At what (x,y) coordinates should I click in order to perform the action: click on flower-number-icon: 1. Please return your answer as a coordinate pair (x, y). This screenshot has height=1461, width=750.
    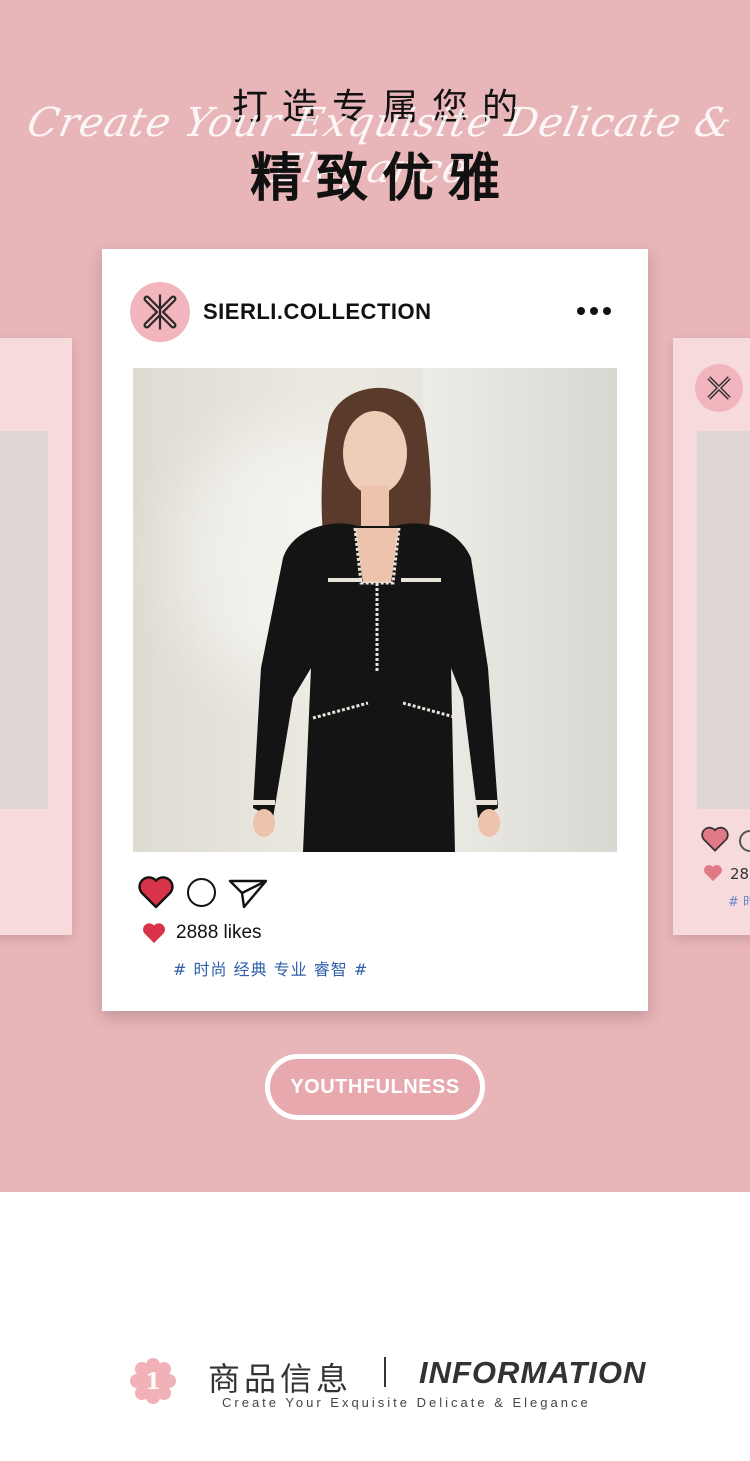
    Looking at the image, I should click on (153, 1381).